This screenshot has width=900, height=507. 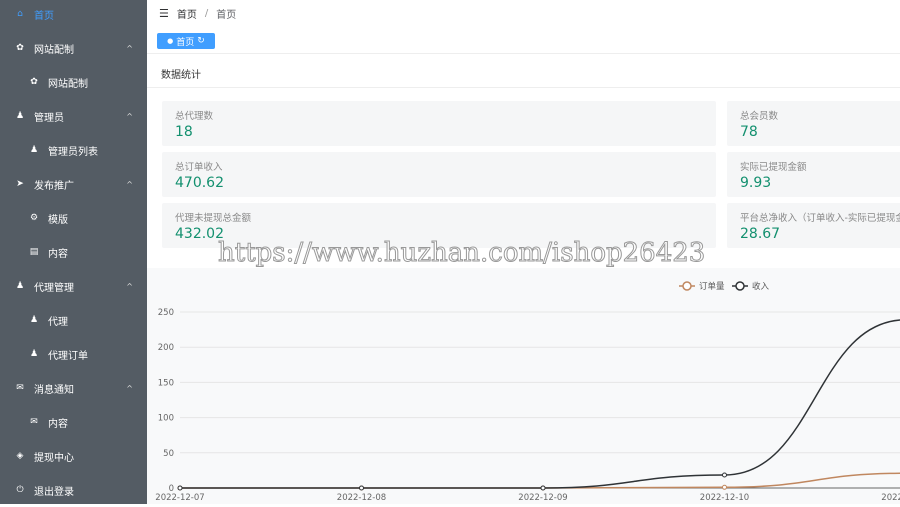 What do you see at coordinates (187, 13) in the screenshot?
I see `breadcrumb-item: 首页` at bounding box center [187, 13].